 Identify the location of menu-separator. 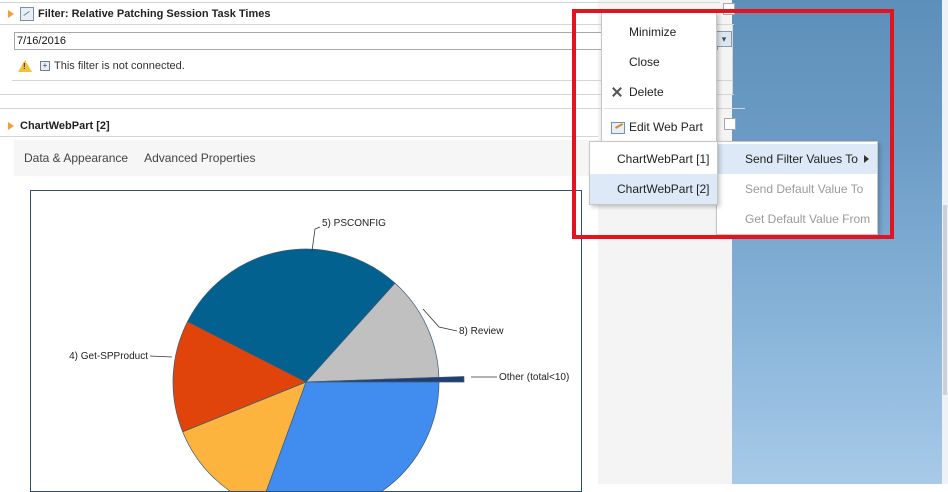
(659, 108).